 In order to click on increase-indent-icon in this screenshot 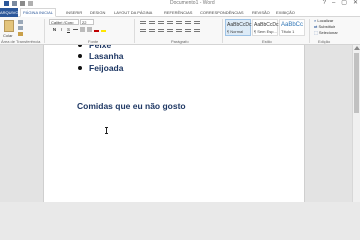, I will do `click(179, 23)`.